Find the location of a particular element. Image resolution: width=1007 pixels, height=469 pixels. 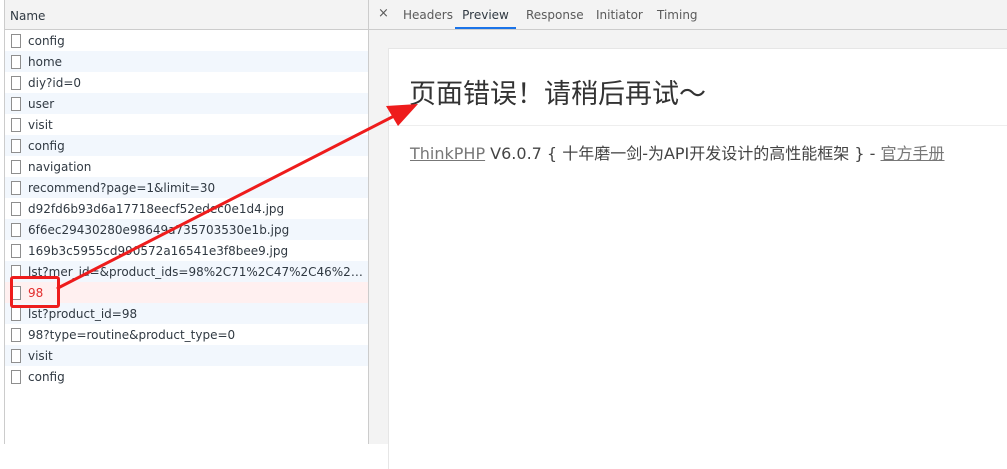

request-row: 98?type=routine&product_type=0 is located at coordinates (187, 334).